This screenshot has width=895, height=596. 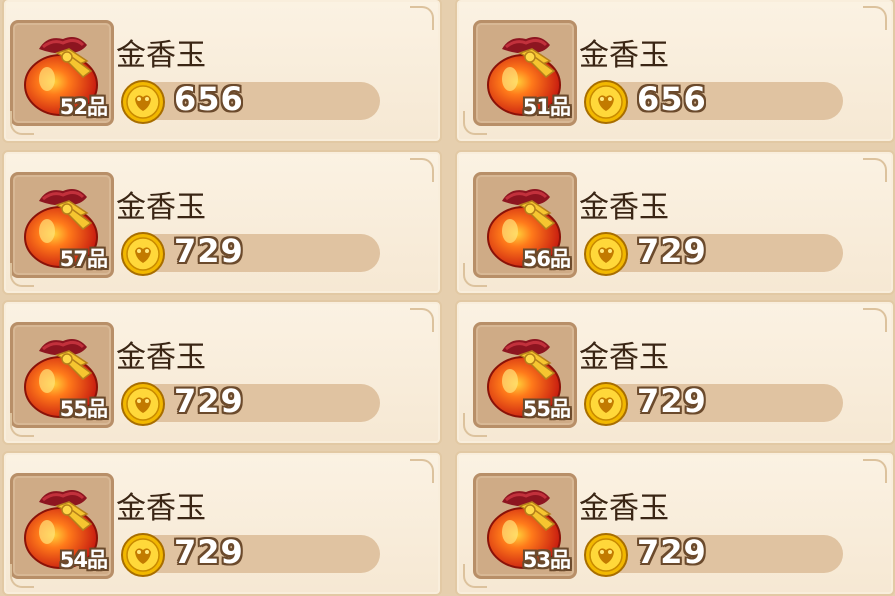 I want to click on shop-item-card: 53品 金香玉 729, so click(x=675, y=523).